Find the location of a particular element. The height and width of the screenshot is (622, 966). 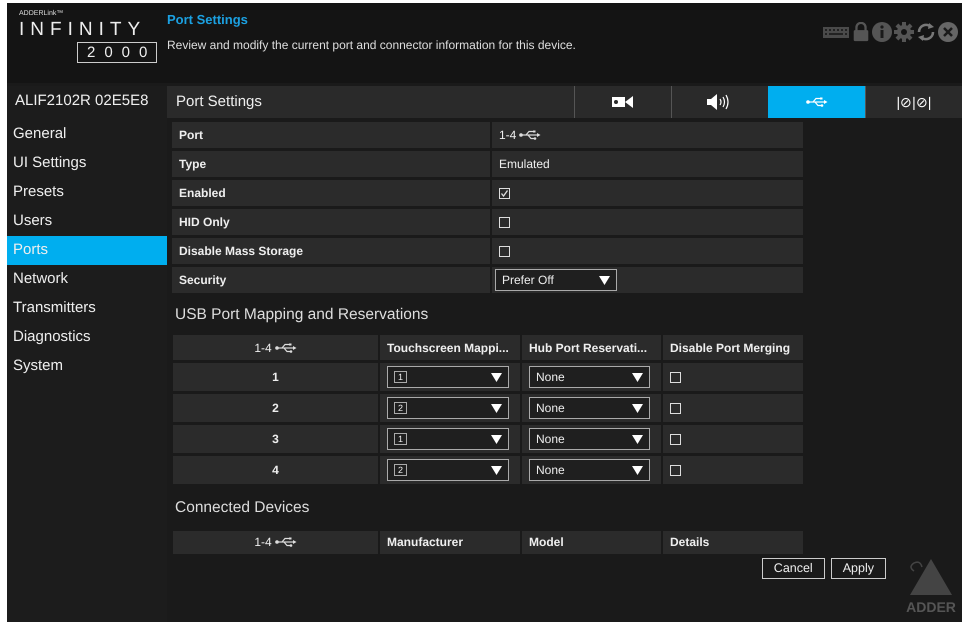

section-title: Connected Devices is located at coordinates (242, 508).